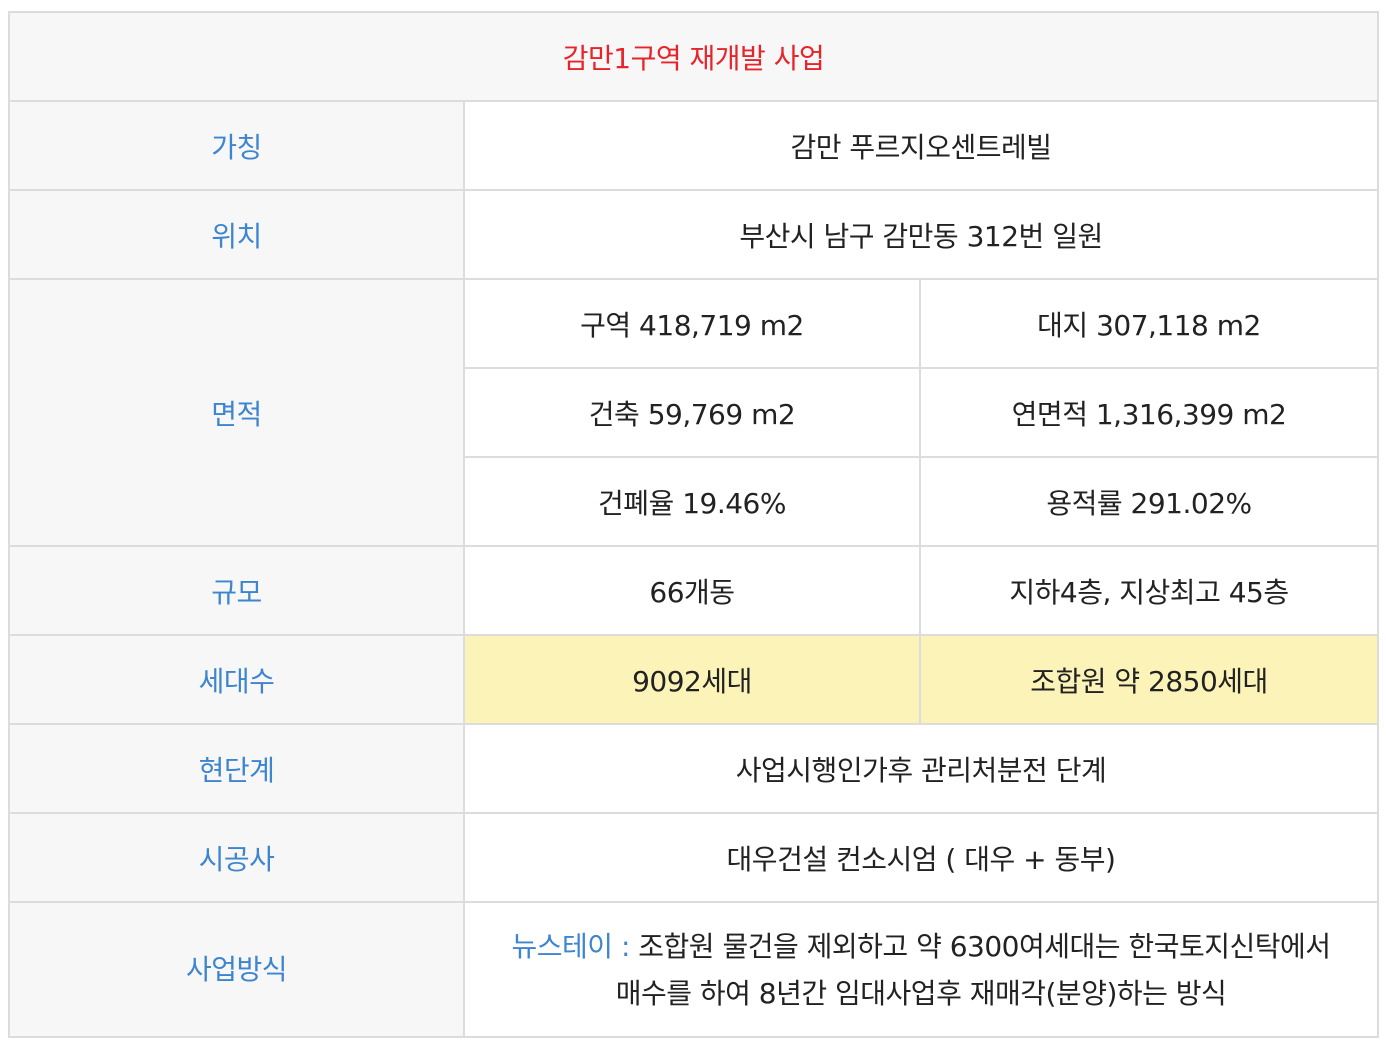 The height and width of the screenshot is (1056, 1386). What do you see at coordinates (921, 857) in the screenshot?
I see `builder-value: 대우건설 컨소시엄 ( 대우 + 동부)` at bounding box center [921, 857].